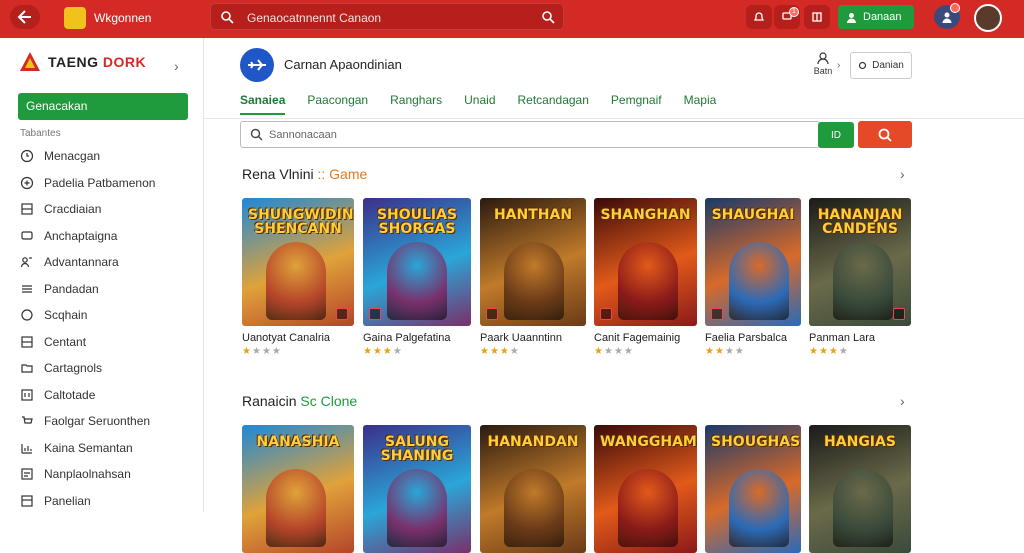 The height and width of the screenshot is (553, 1024). What do you see at coordinates (298, 262) in the screenshot?
I see `game-artwork: SHUNGWIDIN SHENCANN` at bounding box center [298, 262].